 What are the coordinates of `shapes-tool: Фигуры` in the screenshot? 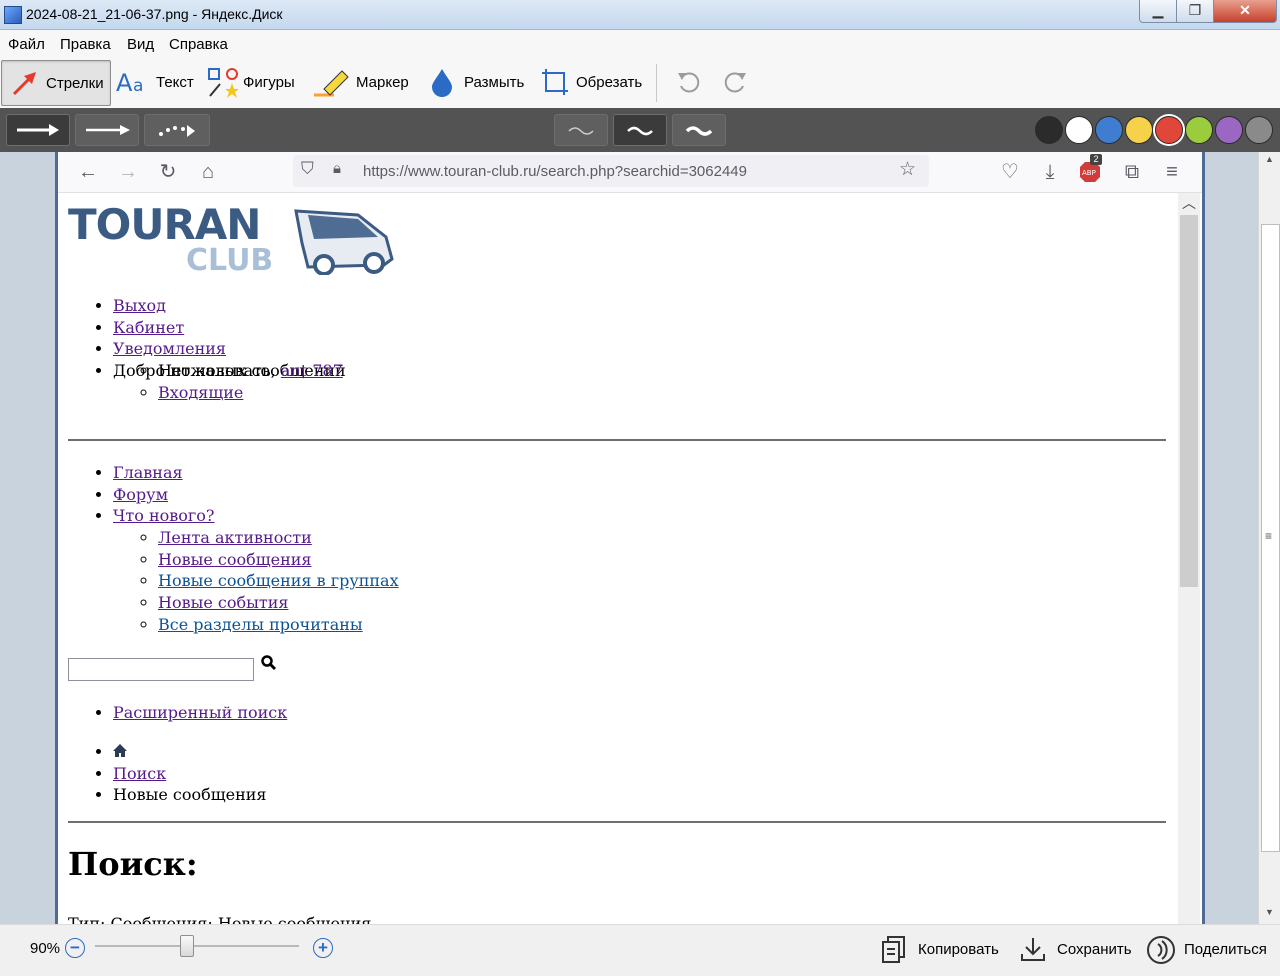 It's located at (251, 82).